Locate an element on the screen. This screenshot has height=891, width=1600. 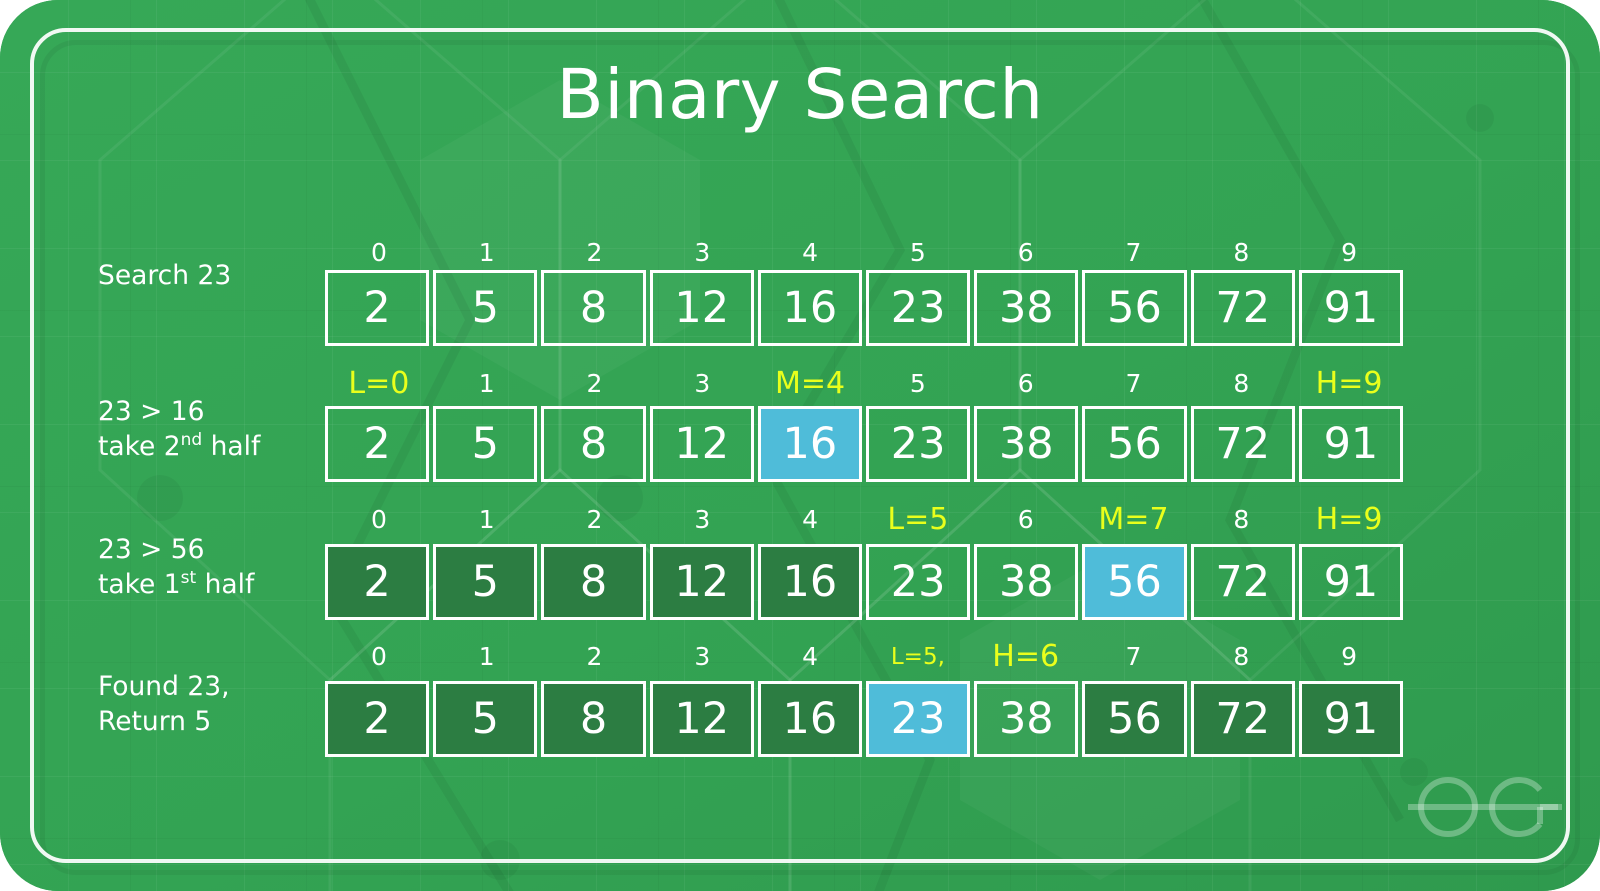
array-cell-excluded: 56 is located at coordinates (1134, 719).